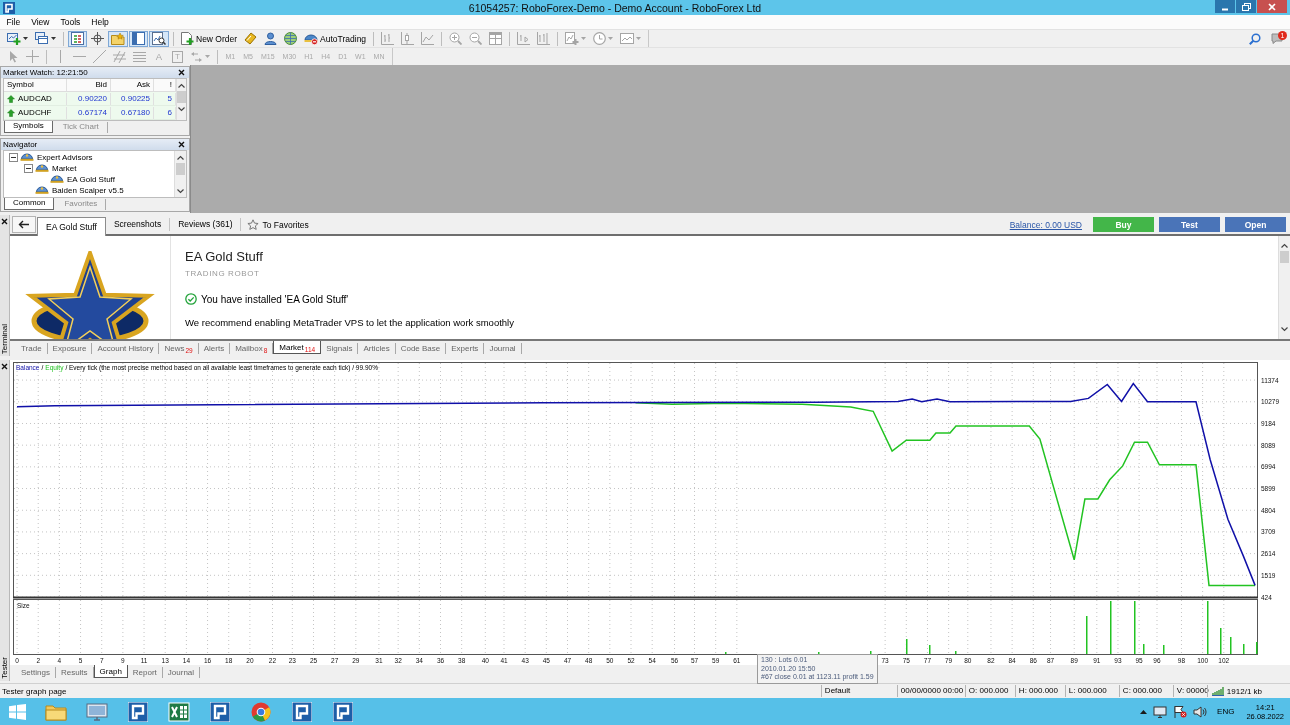 The image size is (1290, 725). Describe the element at coordinates (1045, 224) in the screenshot. I see `balance-link: Balance: 0.00 USD` at that location.